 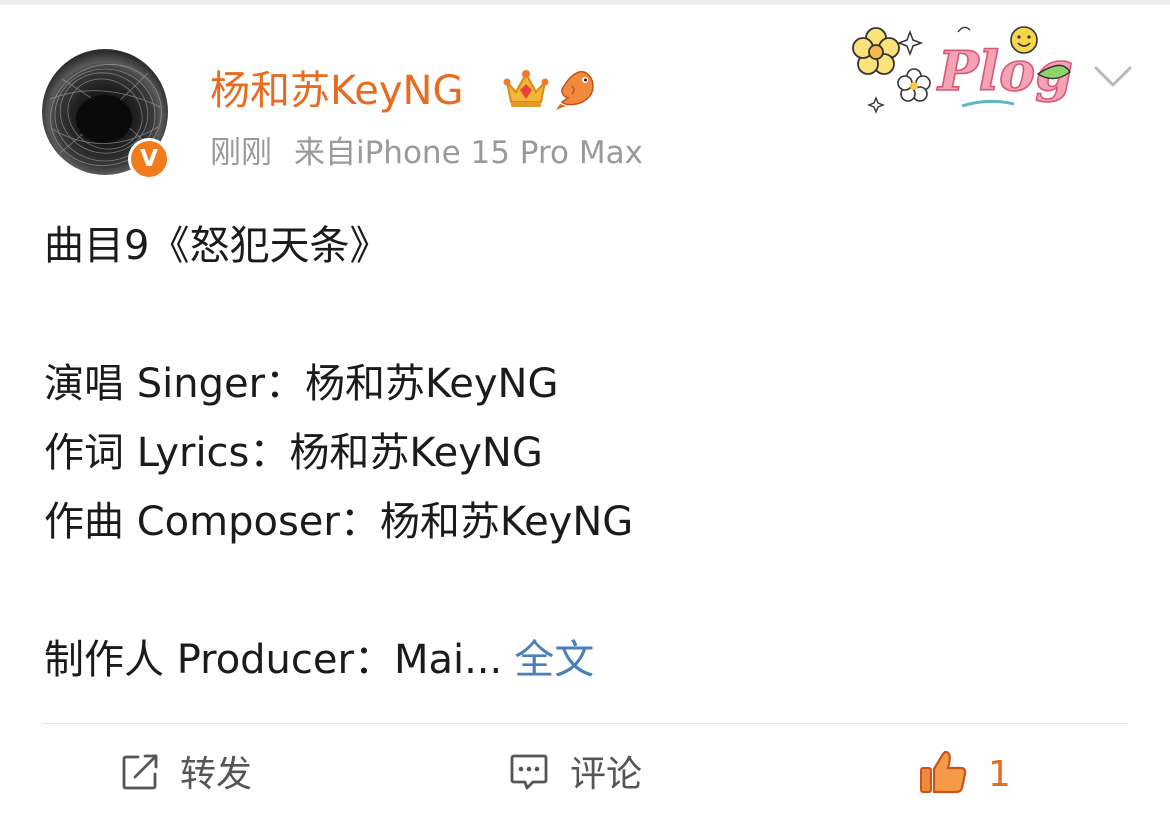 What do you see at coordinates (241, 153) in the screenshot?
I see `post-time: 刚刚` at bounding box center [241, 153].